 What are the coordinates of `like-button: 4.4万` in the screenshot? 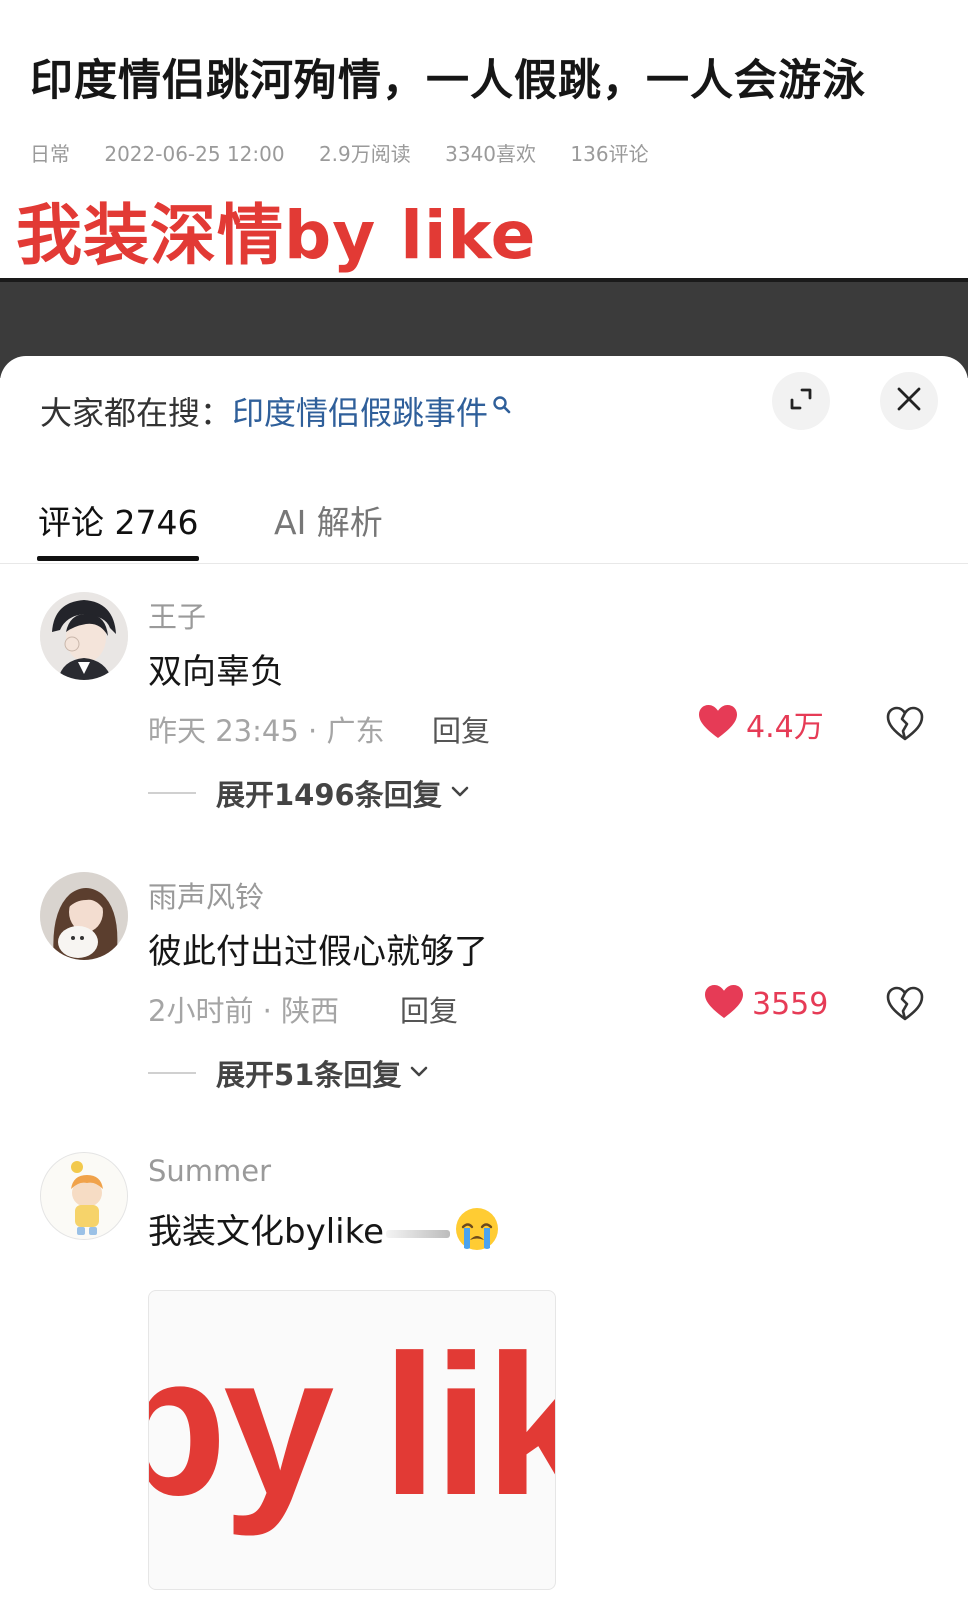 It's located at (761, 724).